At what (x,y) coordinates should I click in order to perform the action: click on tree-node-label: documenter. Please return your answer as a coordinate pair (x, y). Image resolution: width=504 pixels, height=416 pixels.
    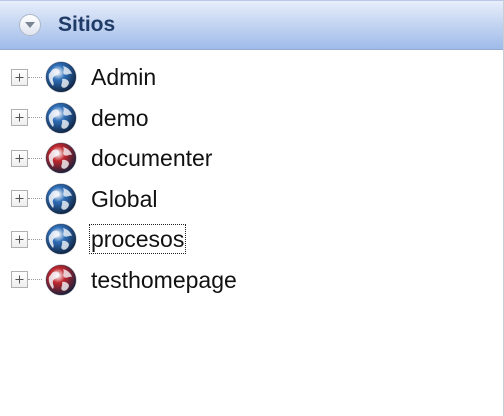
    Looking at the image, I should click on (151, 158).